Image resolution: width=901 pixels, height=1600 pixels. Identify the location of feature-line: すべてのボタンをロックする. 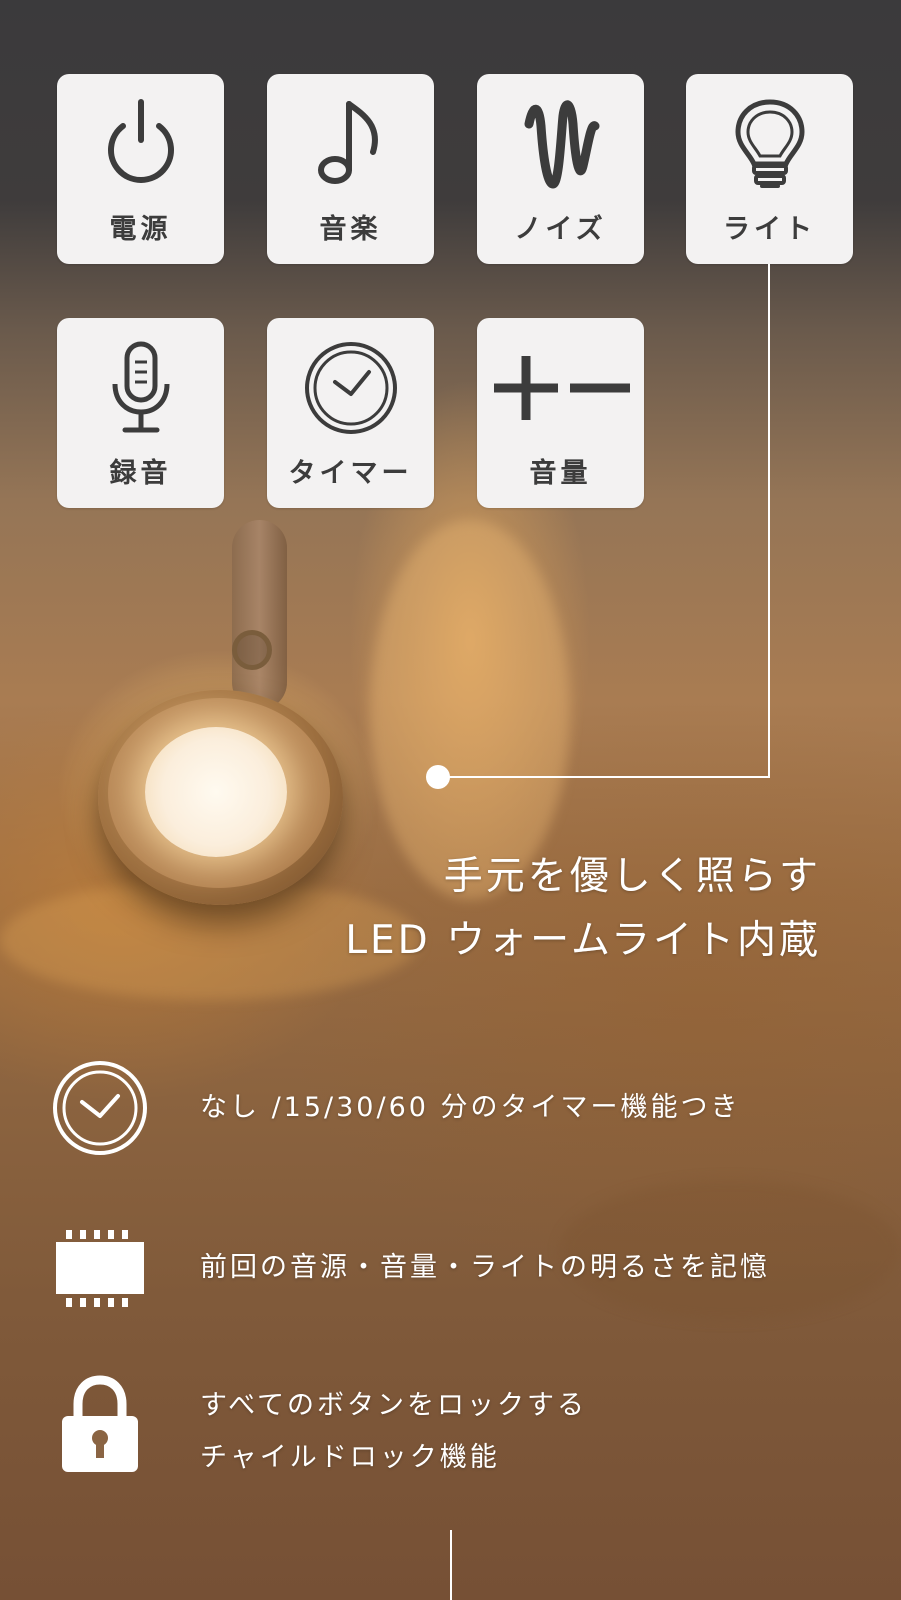
(394, 1405).